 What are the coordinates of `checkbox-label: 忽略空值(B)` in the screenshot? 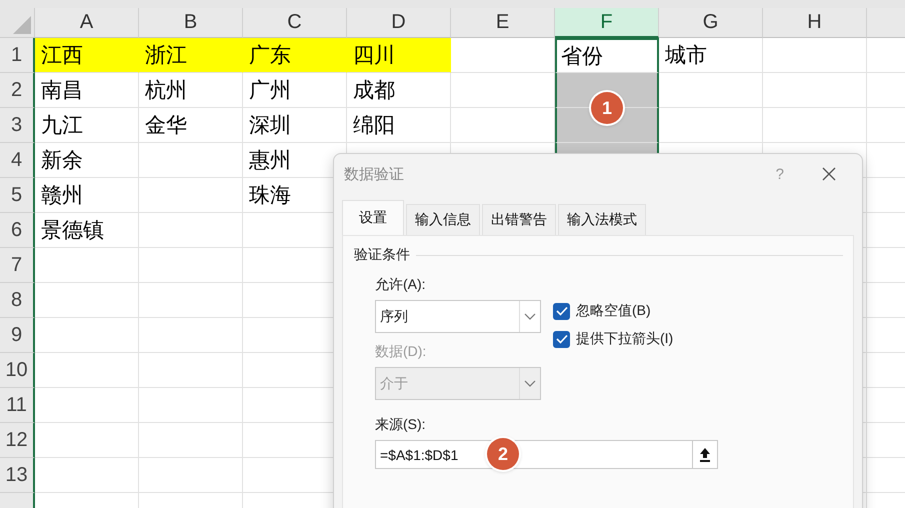 It's located at (613, 311).